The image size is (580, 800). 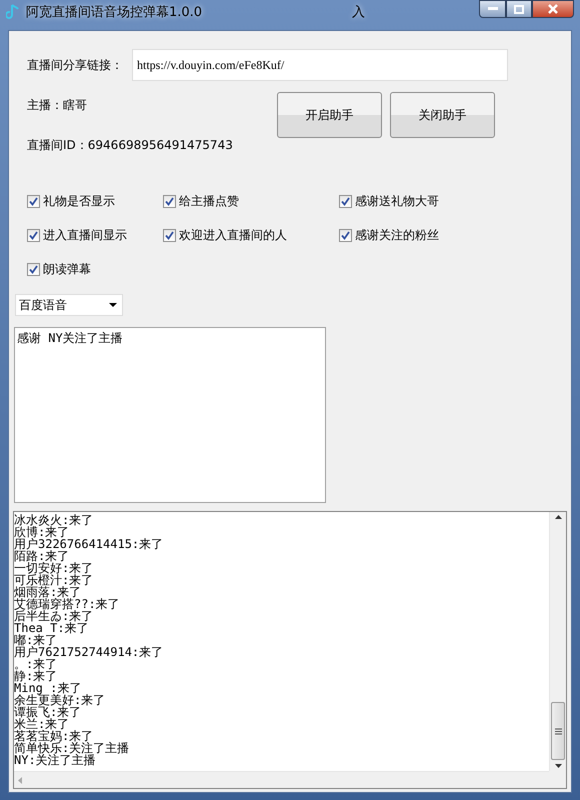 What do you see at coordinates (72, 748) in the screenshot?
I see `log-line: 简单快乐:关注了主播` at bounding box center [72, 748].